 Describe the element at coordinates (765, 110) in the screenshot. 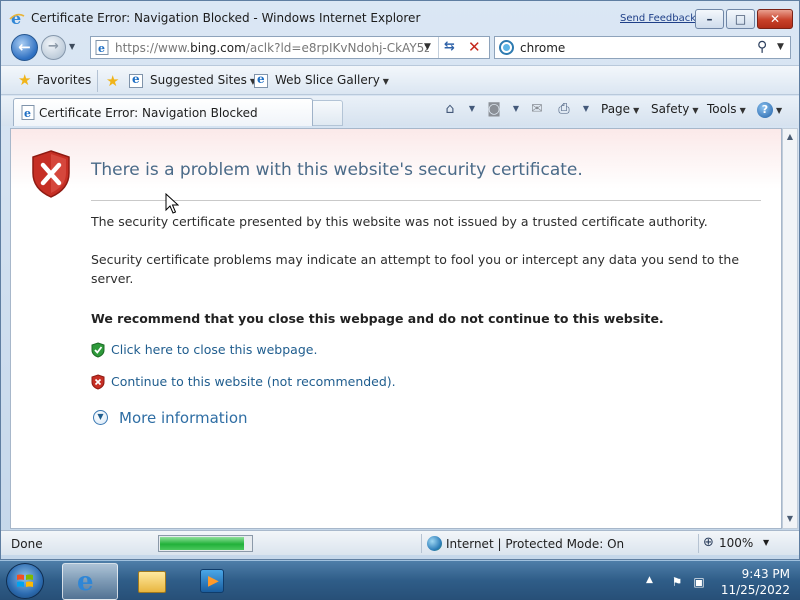

I see `help-icon: ?` at that location.